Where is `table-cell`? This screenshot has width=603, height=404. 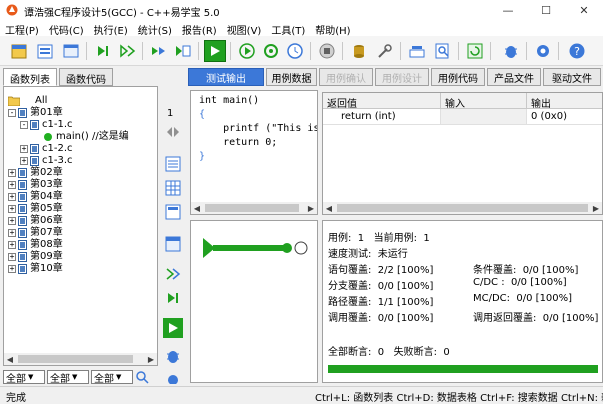 table-cell is located at coordinates (484, 117).